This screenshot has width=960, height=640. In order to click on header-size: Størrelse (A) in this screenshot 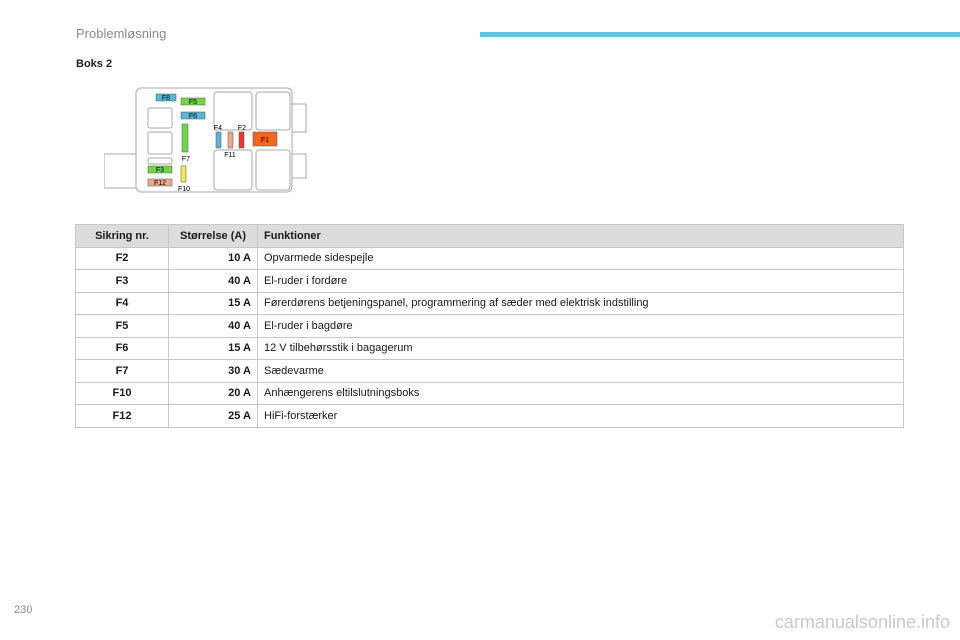, I will do `click(213, 236)`.